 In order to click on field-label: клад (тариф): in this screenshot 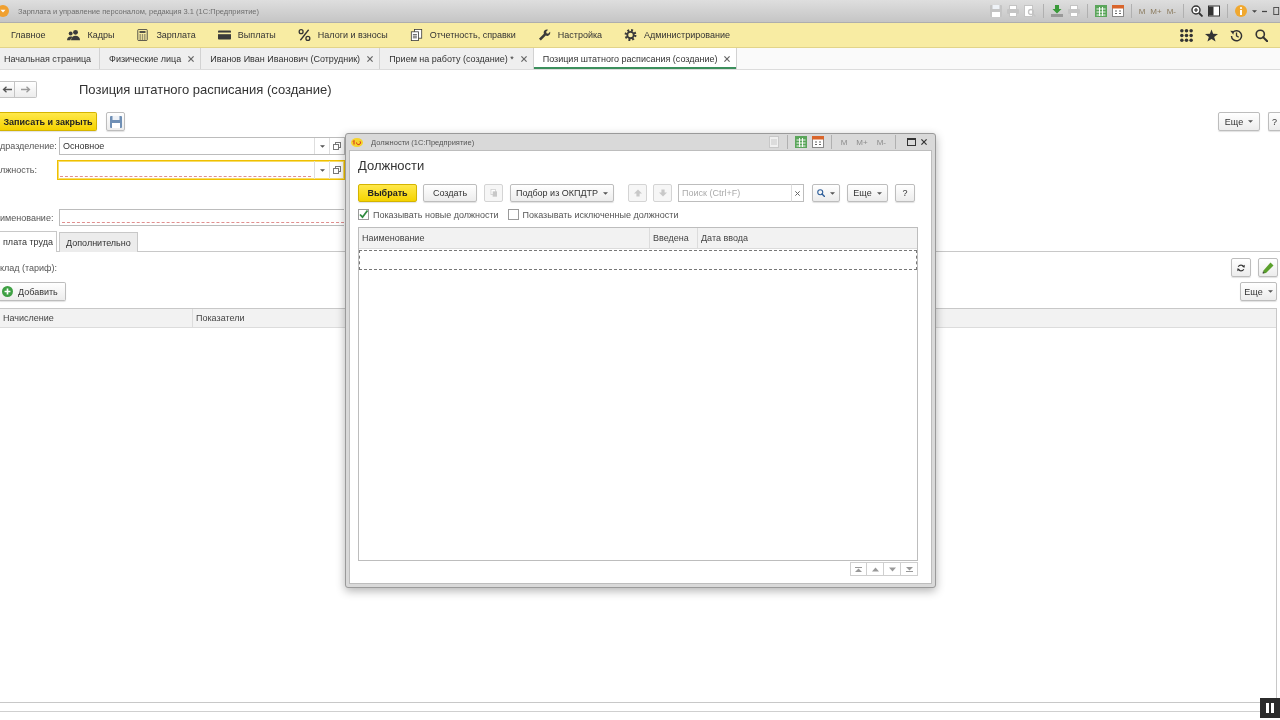, I will do `click(28, 267)`.